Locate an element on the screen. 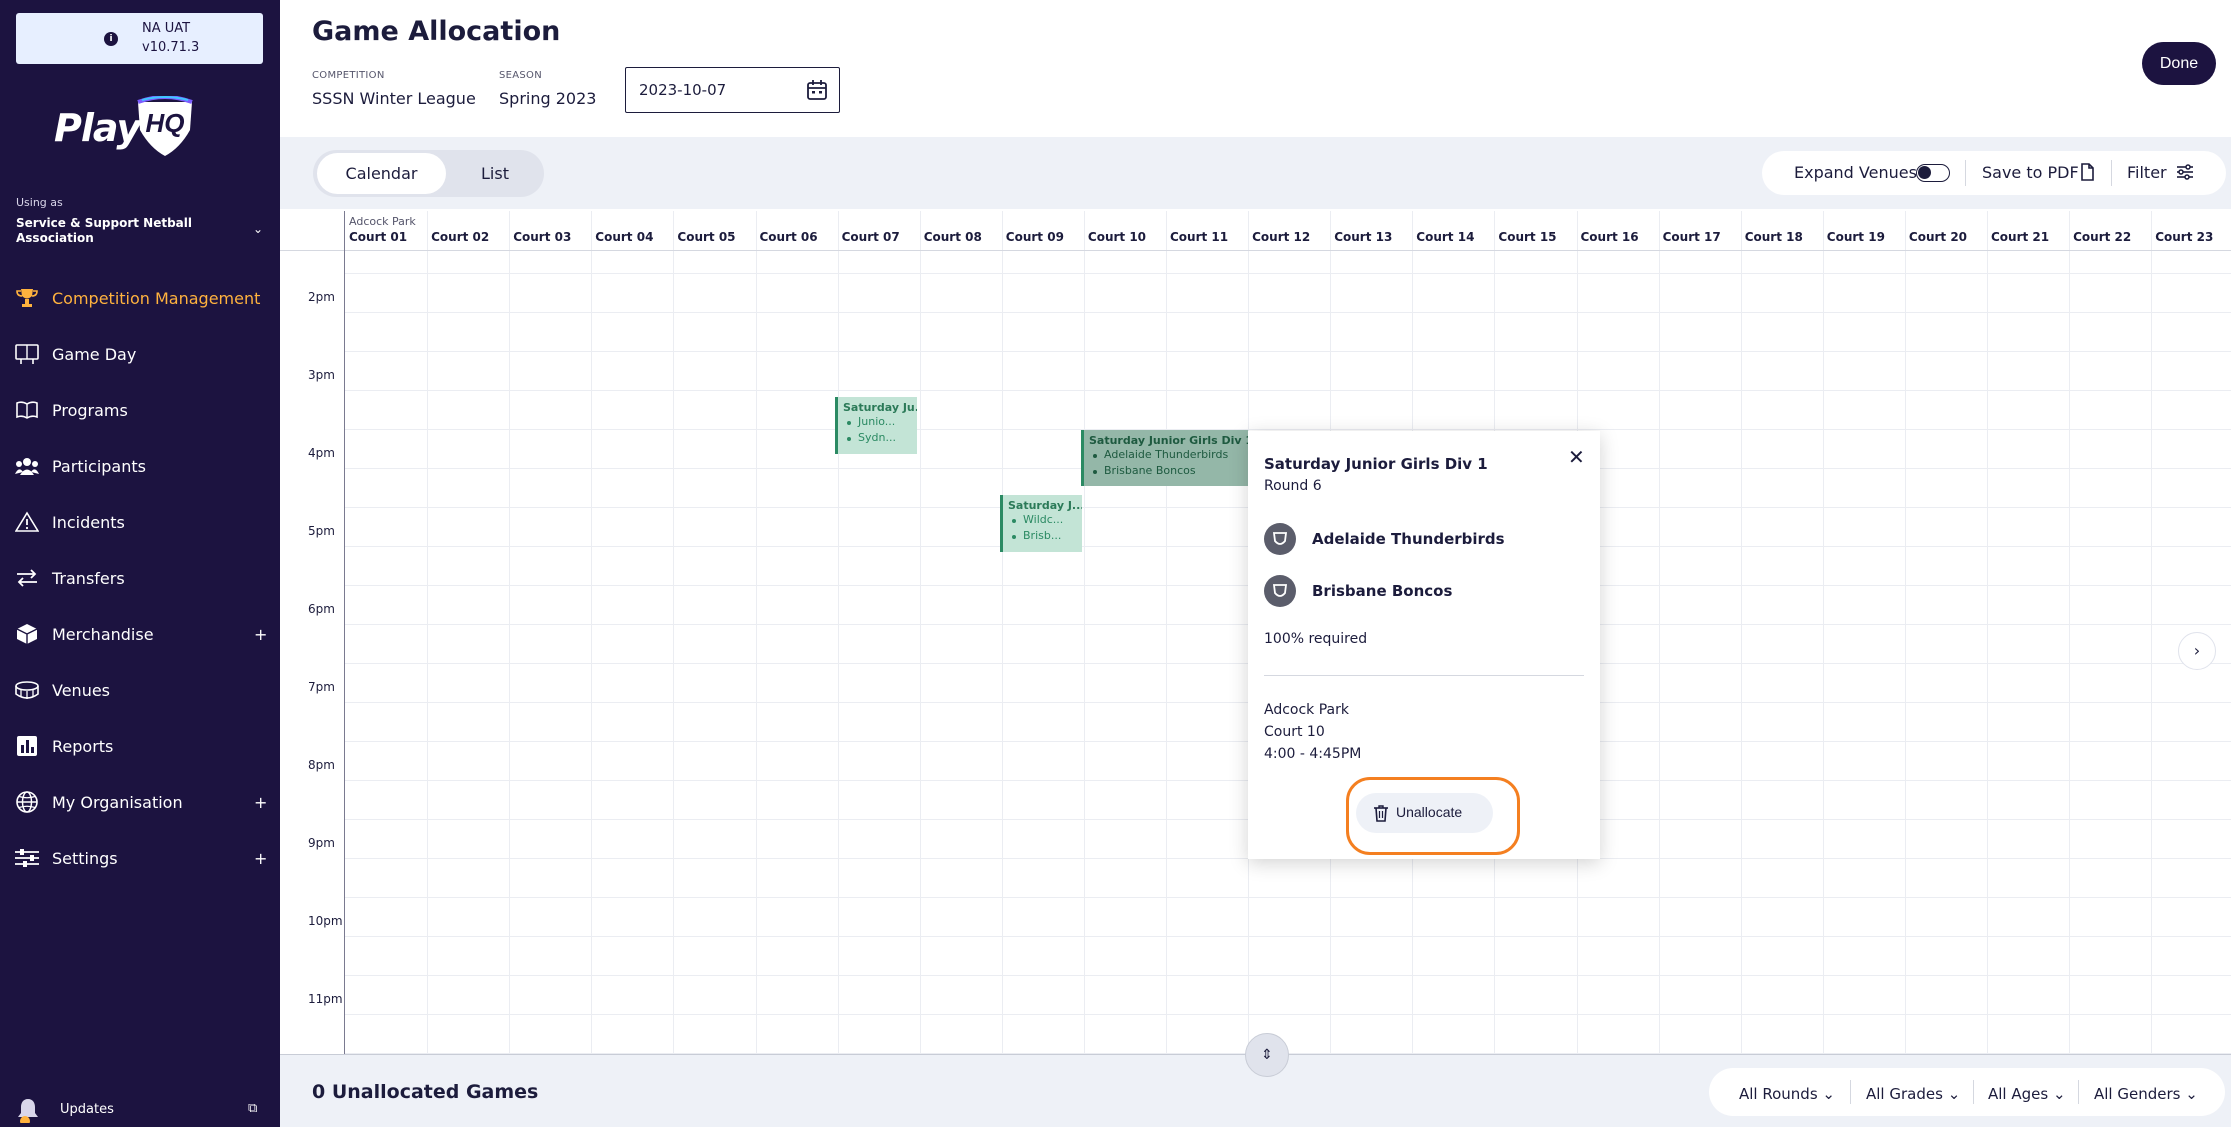 Image resolution: width=2231 pixels, height=1127 pixels. sidebar-item-label: Transfers is located at coordinates (88, 578).